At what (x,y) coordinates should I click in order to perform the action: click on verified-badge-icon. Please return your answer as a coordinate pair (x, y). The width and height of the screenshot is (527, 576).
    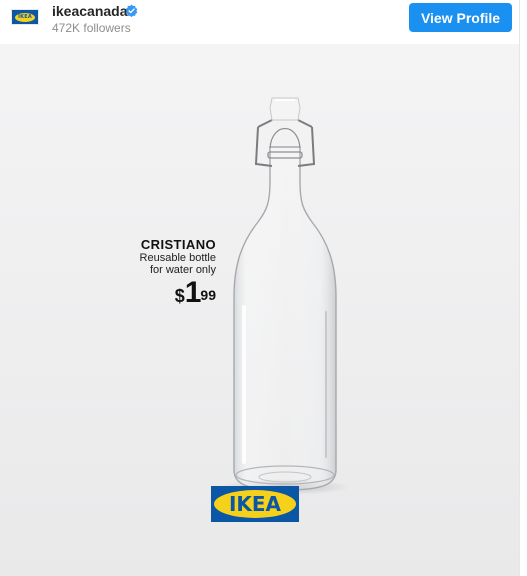
    Looking at the image, I should click on (131, 10).